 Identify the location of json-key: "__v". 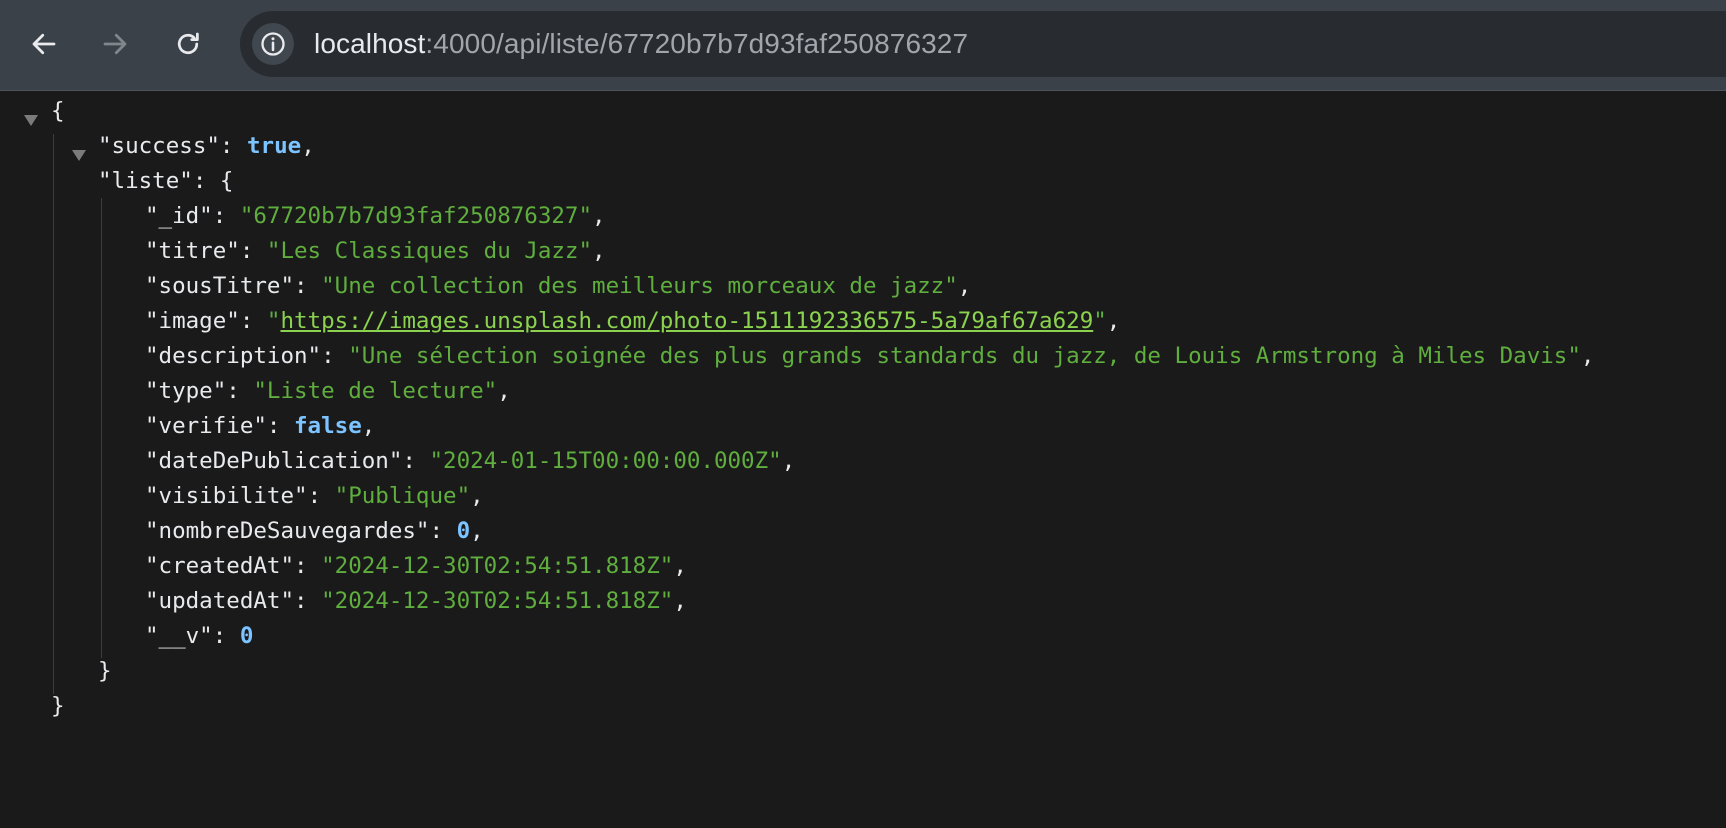
(179, 636).